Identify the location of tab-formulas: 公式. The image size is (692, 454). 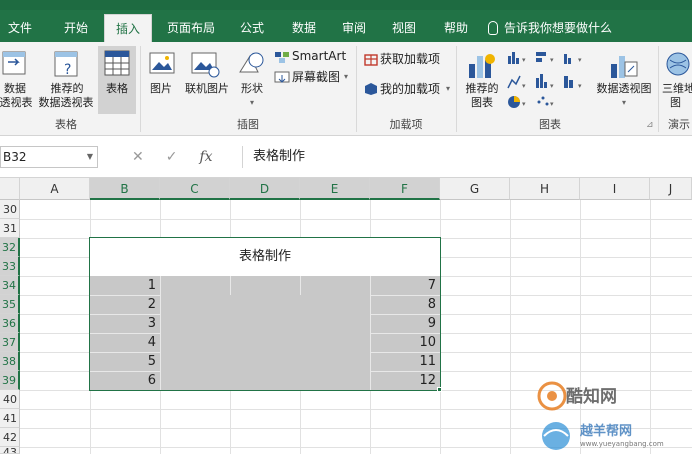
(252, 28).